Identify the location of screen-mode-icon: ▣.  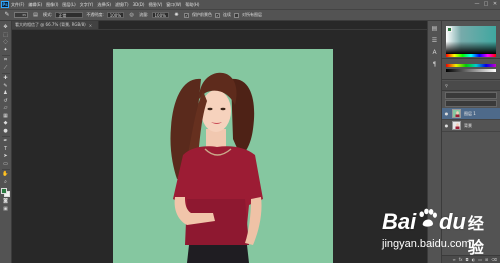
(6, 210).